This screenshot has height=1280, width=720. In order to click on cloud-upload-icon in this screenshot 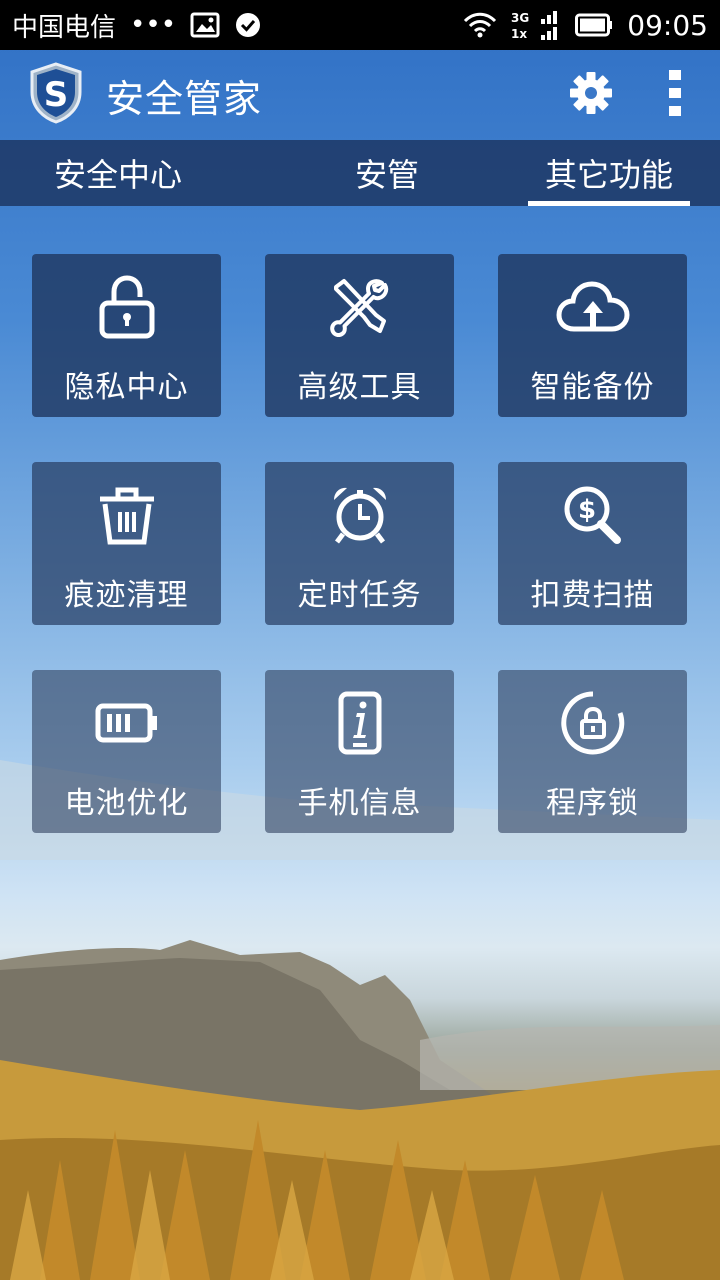, I will do `click(593, 307)`.